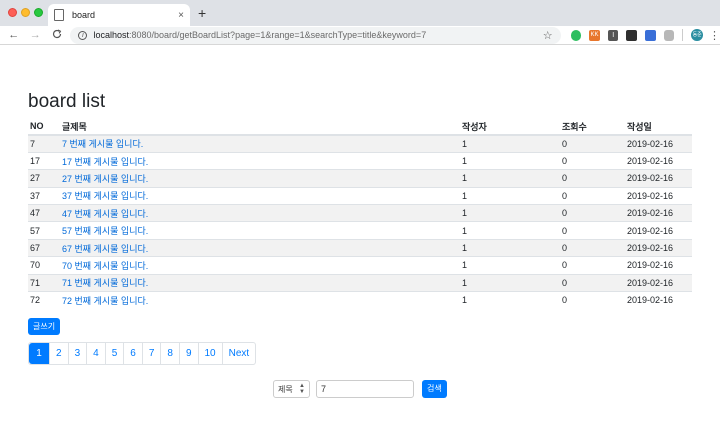 The image size is (720, 421). I want to click on reload-icon, so click(56, 33).